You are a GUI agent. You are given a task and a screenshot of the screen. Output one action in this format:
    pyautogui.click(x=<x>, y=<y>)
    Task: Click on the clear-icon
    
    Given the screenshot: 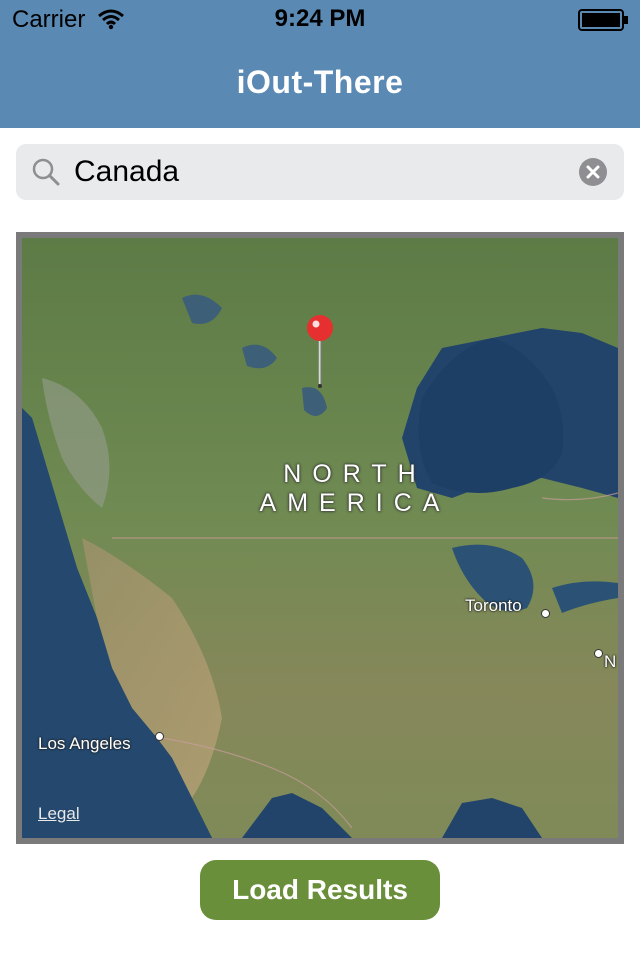 What is the action you would take?
    pyautogui.click(x=593, y=172)
    